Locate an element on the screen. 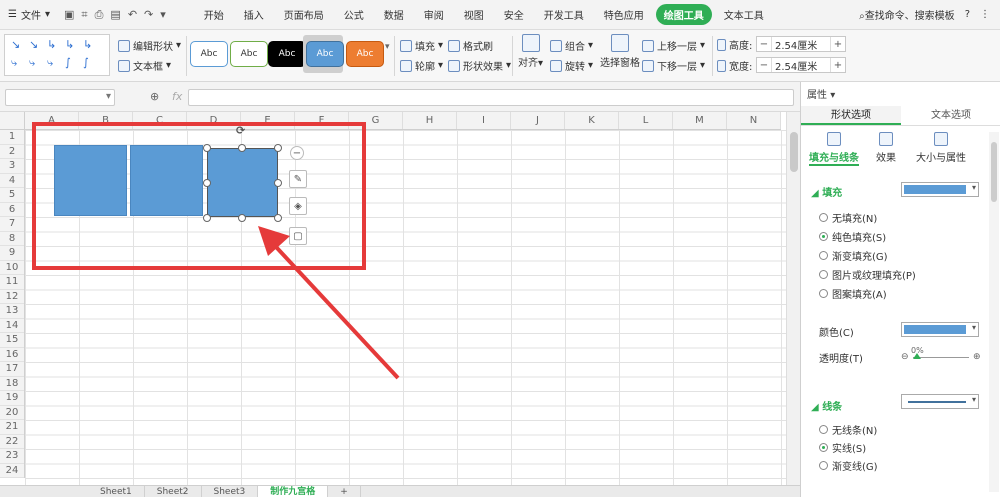 Image resolution: width=1000 pixels, height=497 pixels. row-header: 21 is located at coordinates (12, 427).